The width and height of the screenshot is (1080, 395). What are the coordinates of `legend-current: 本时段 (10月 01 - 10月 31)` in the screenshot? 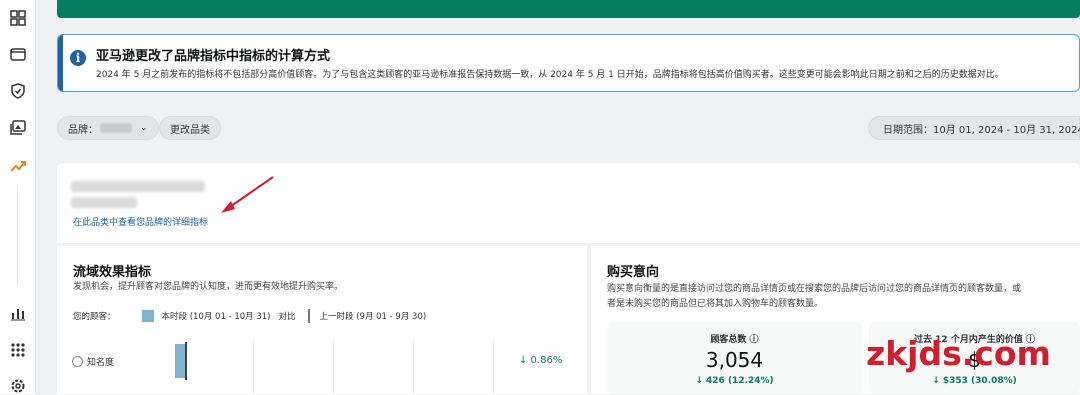 It's located at (216, 317).